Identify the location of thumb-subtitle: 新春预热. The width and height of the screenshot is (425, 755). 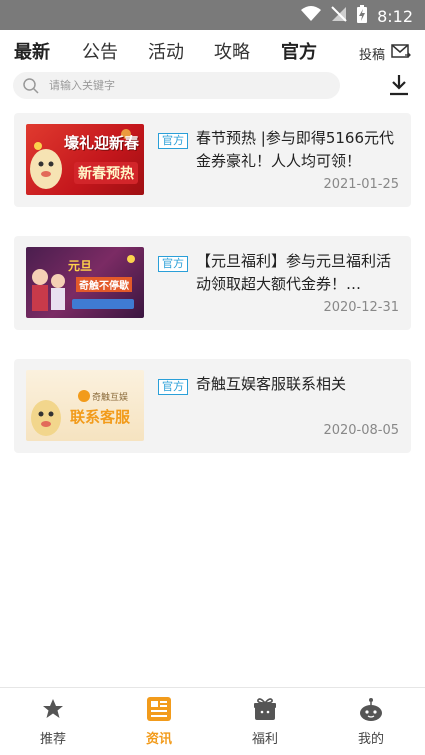
(106, 173).